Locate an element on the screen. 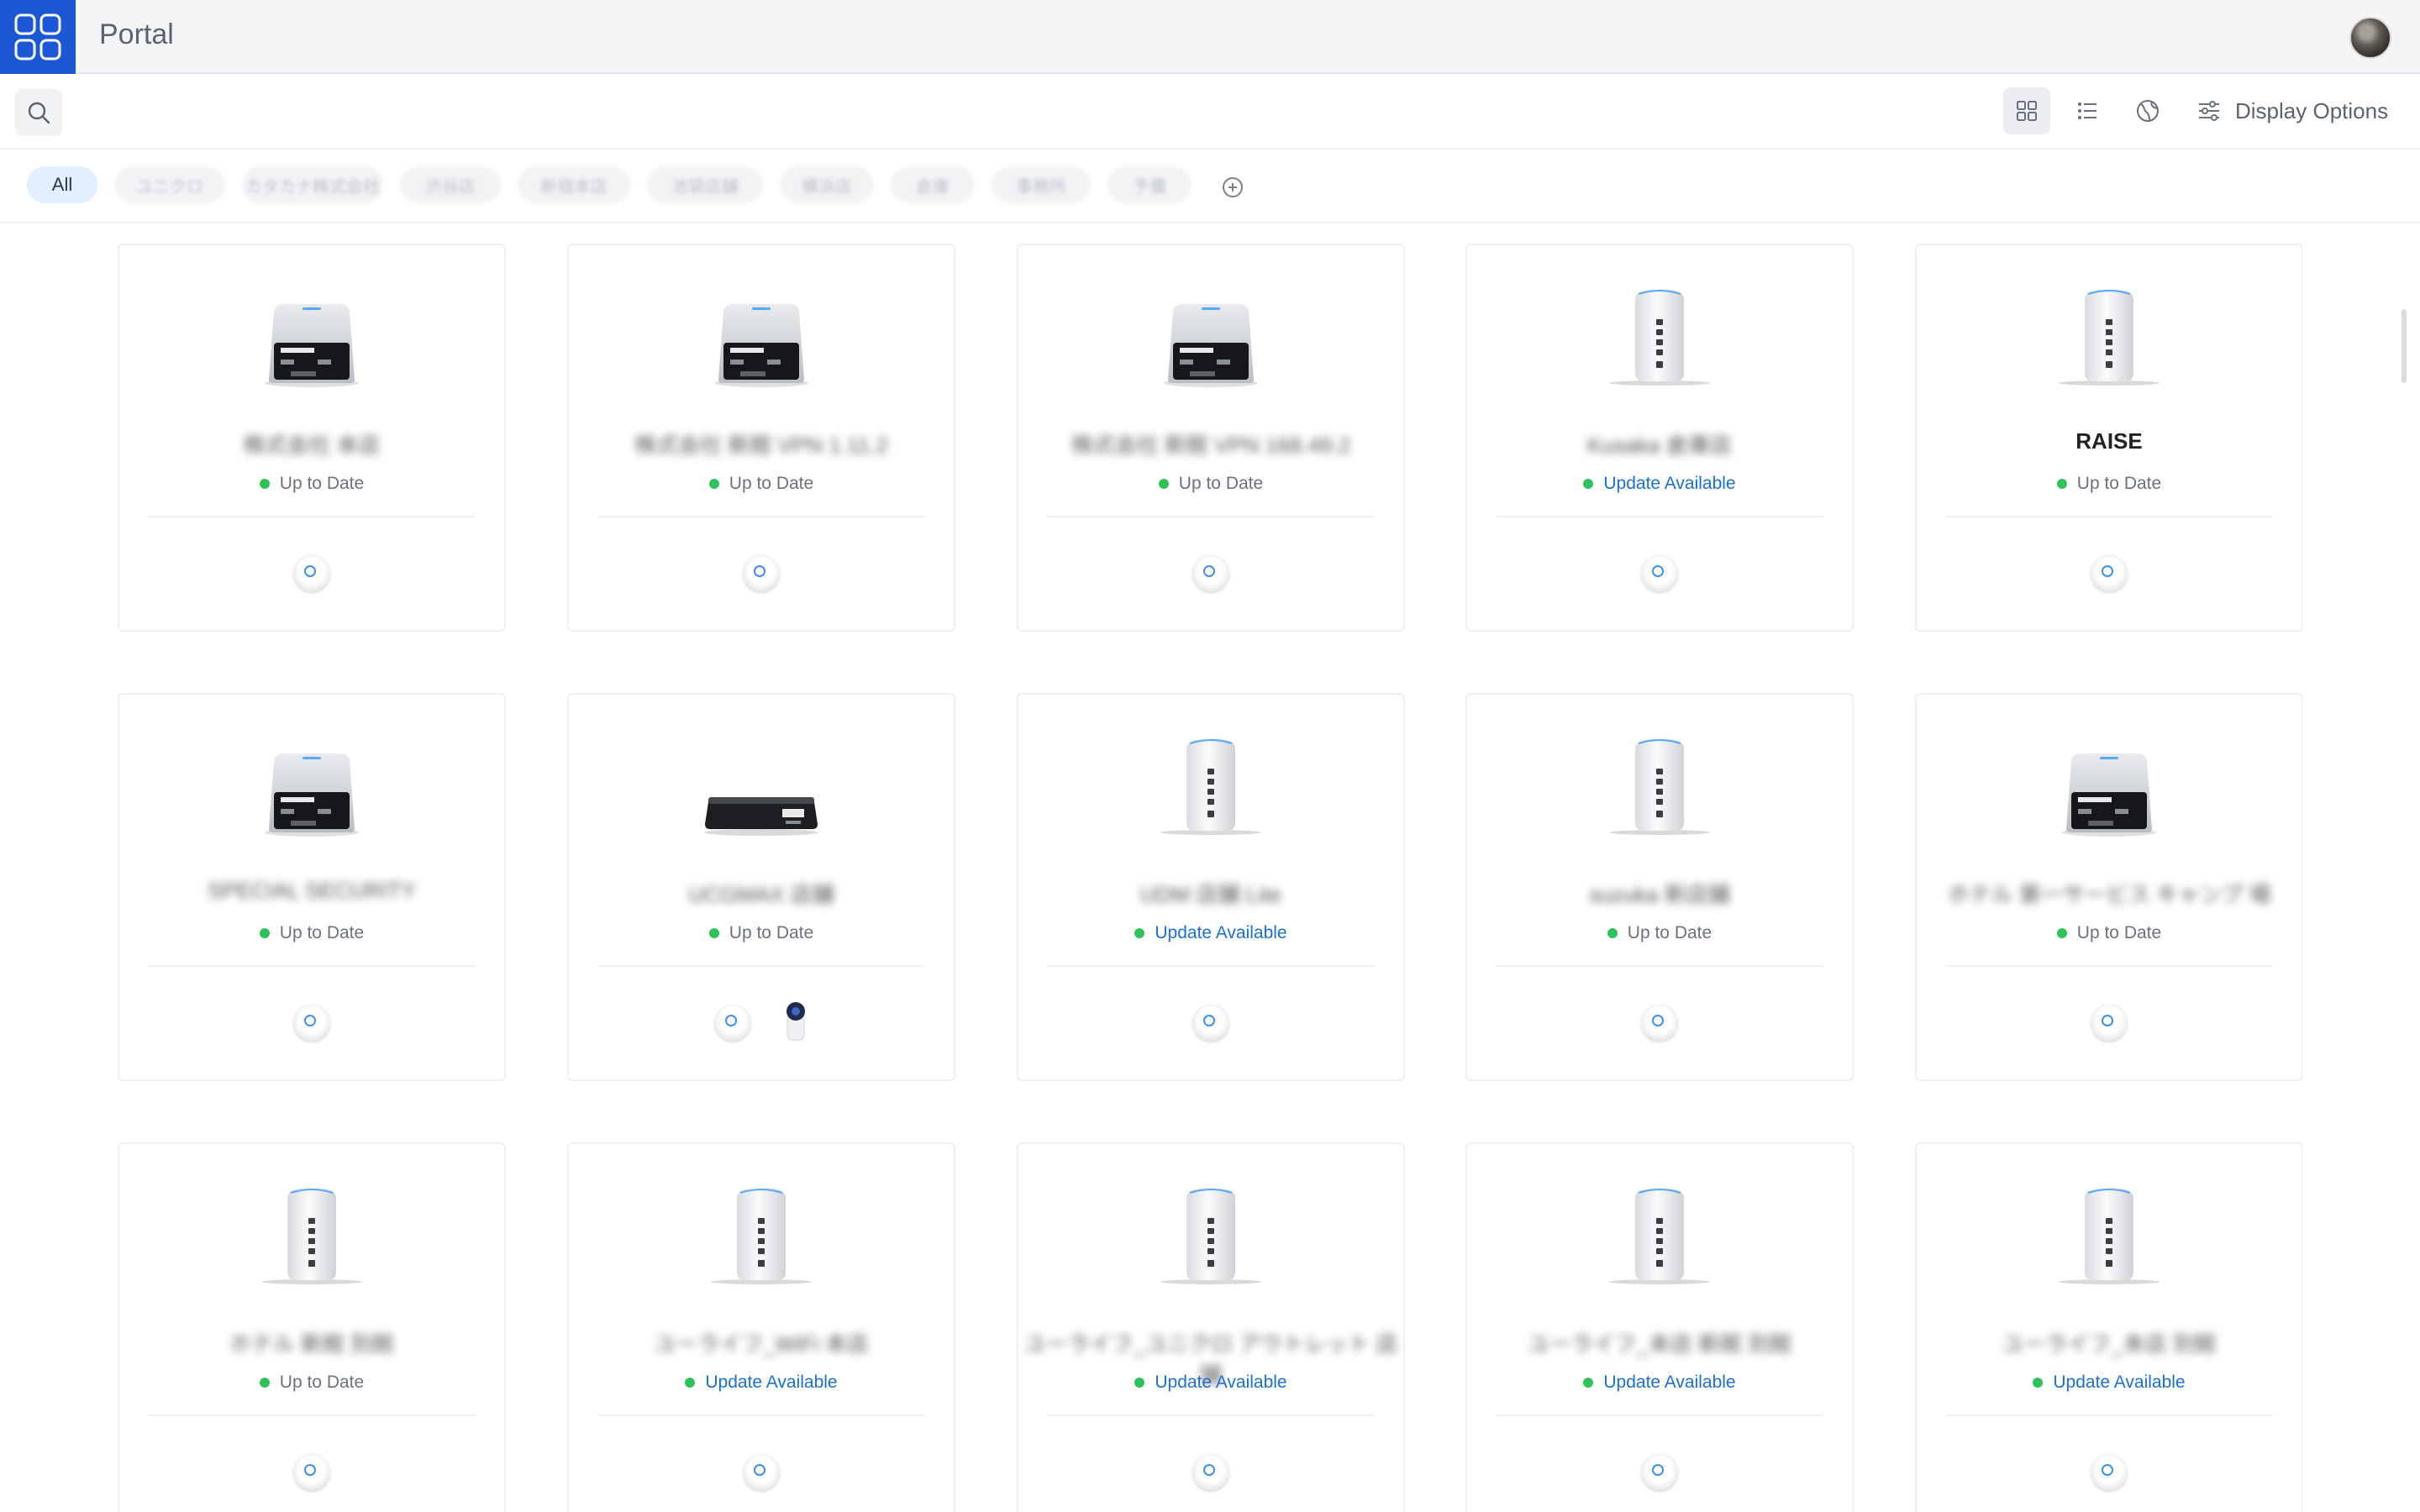  search-button is located at coordinates (38, 112).